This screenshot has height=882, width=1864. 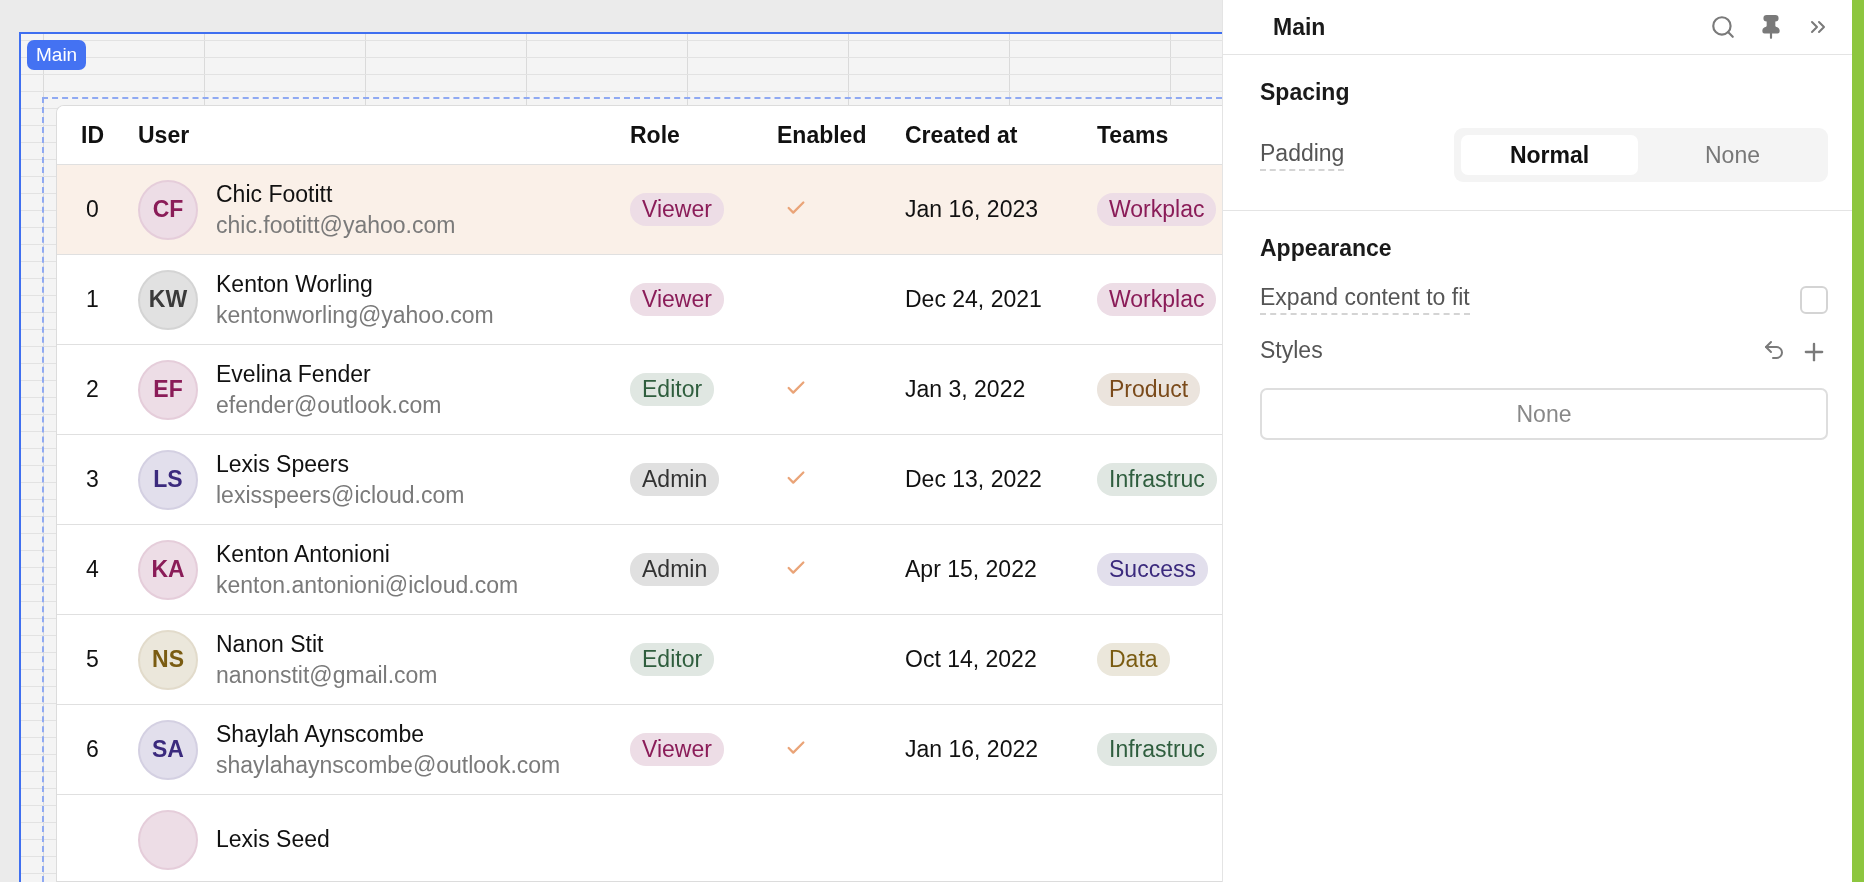 What do you see at coordinates (168, 479) in the screenshot?
I see `avatar: LS` at bounding box center [168, 479].